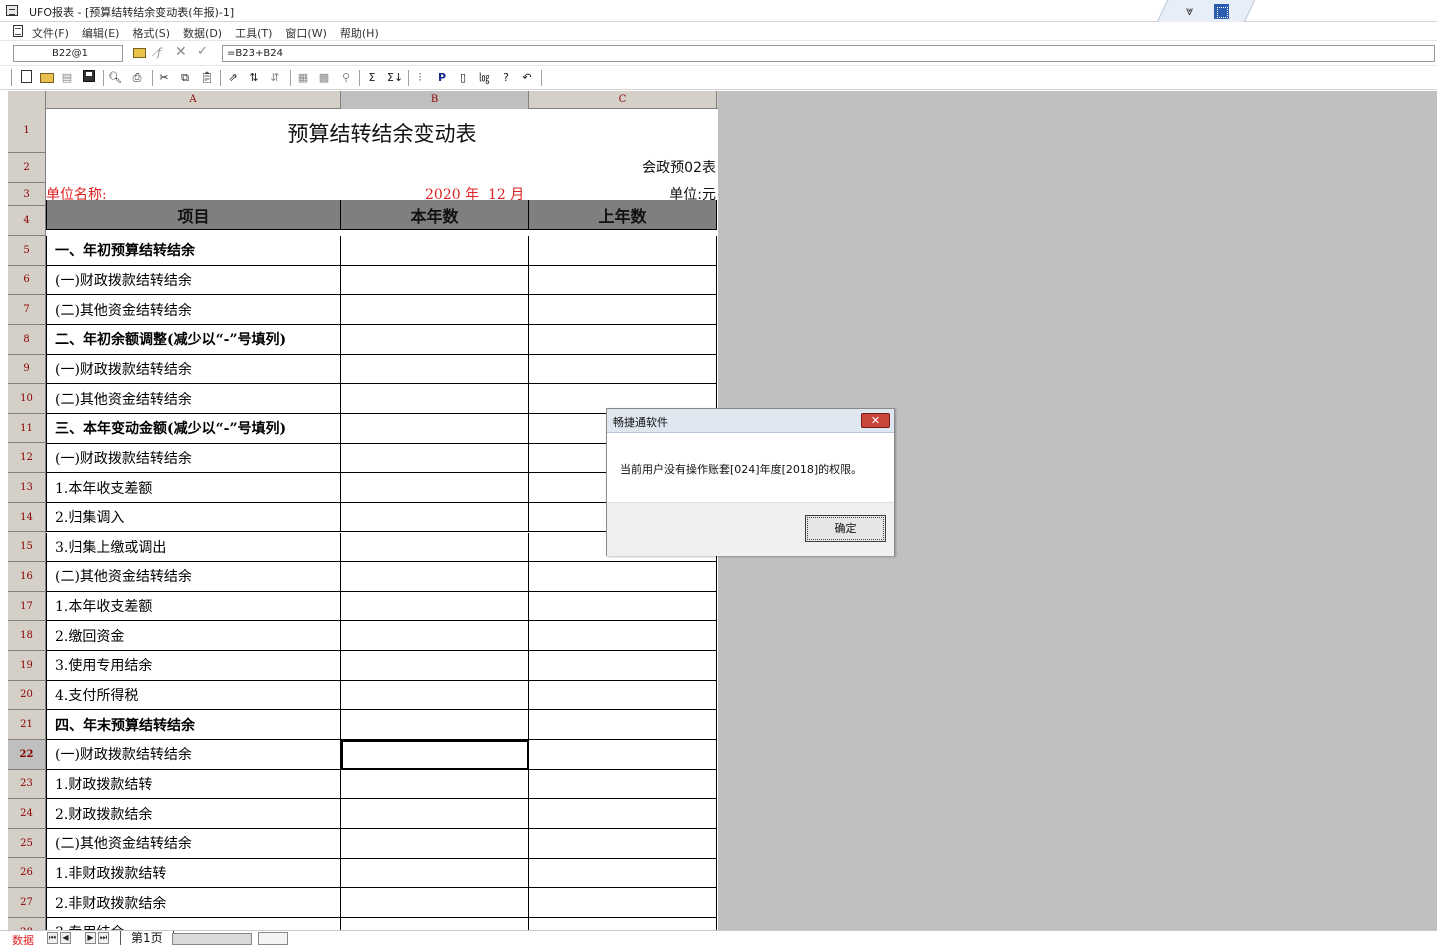  Describe the element at coordinates (193, 251) in the screenshot. I see `cell-item: 一、年初预算结转结余` at that location.